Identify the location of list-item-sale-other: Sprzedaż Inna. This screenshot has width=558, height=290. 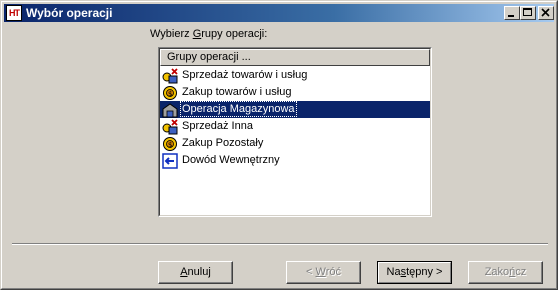
(295, 126).